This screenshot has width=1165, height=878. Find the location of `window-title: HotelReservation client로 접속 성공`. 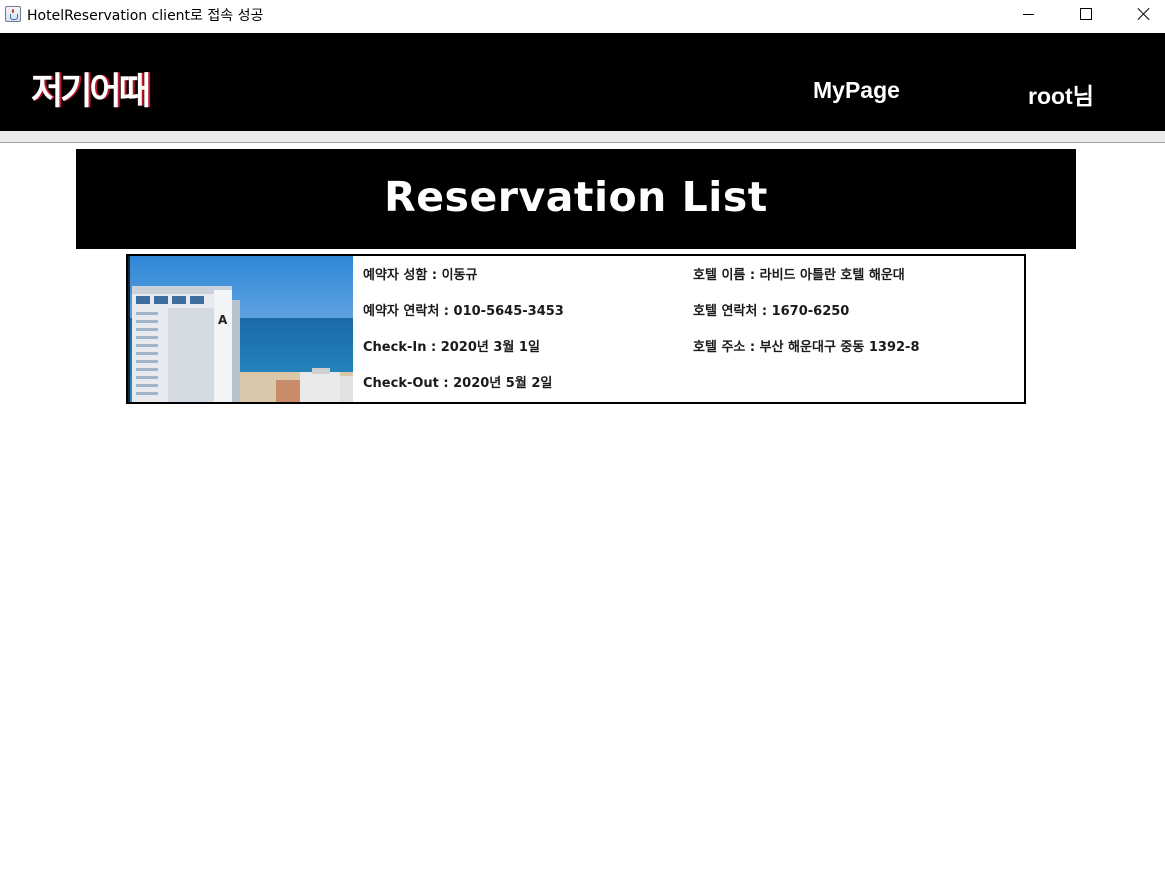

window-title: HotelReservation client로 접속 성공 is located at coordinates (145, 16).